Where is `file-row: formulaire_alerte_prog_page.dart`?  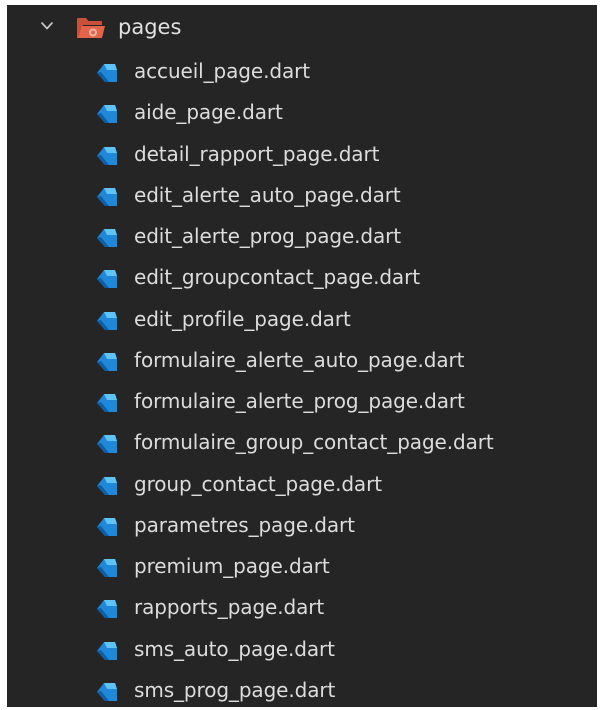
file-row: formulaire_alerte_prog_page.dart is located at coordinates (302, 402).